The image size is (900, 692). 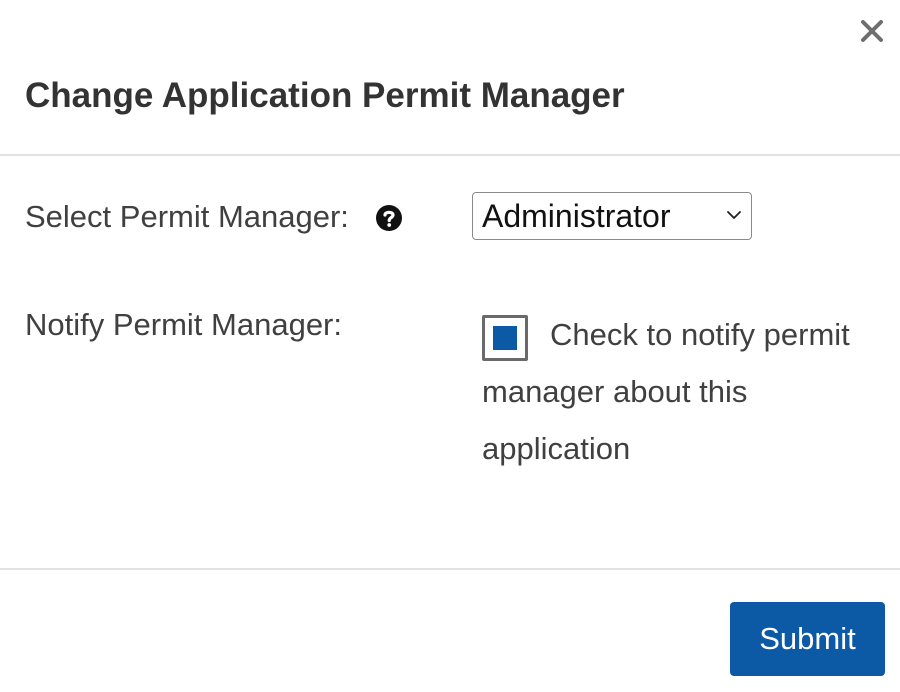 I want to click on close-icon, so click(x=872, y=31).